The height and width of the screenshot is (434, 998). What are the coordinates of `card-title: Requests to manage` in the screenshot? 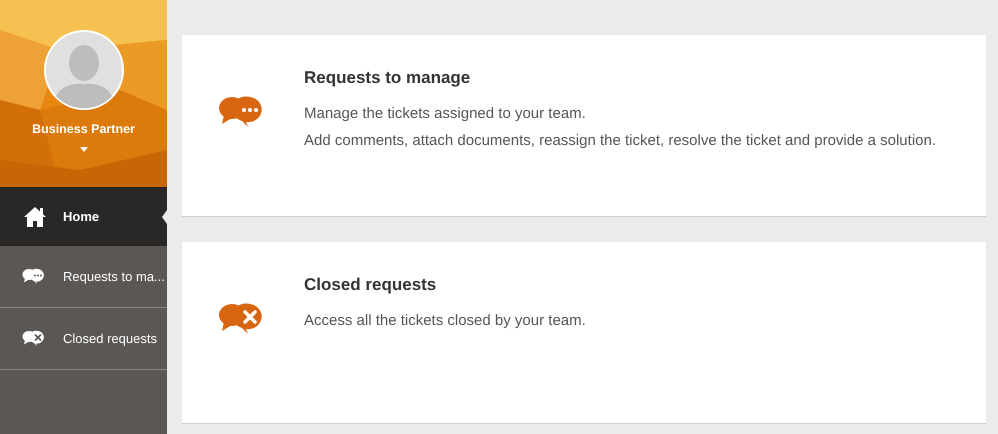 It's located at (388, 78).